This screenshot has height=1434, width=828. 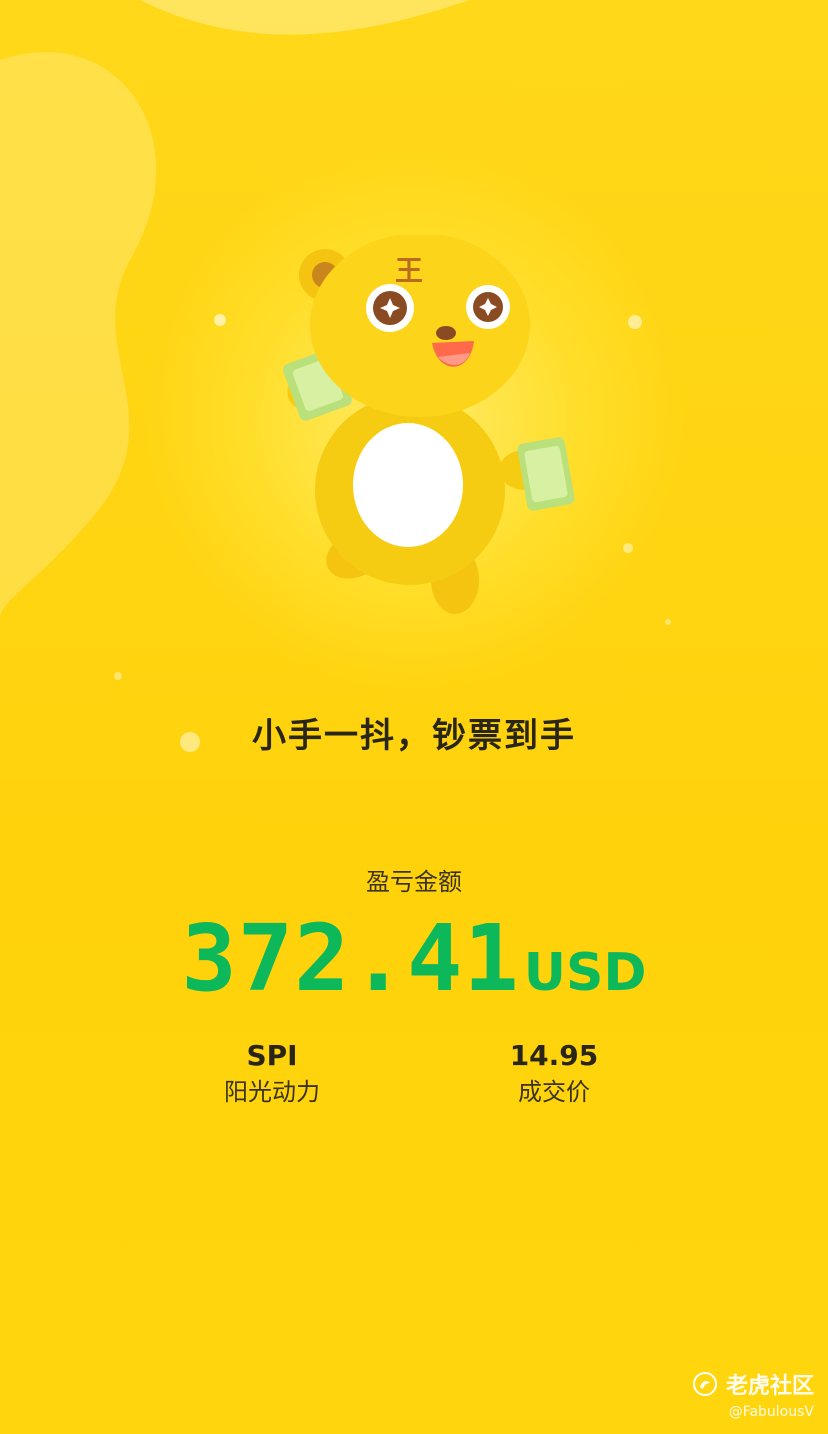 I want to click on stock-symbol: SPI, so click(x=272, y=1055).